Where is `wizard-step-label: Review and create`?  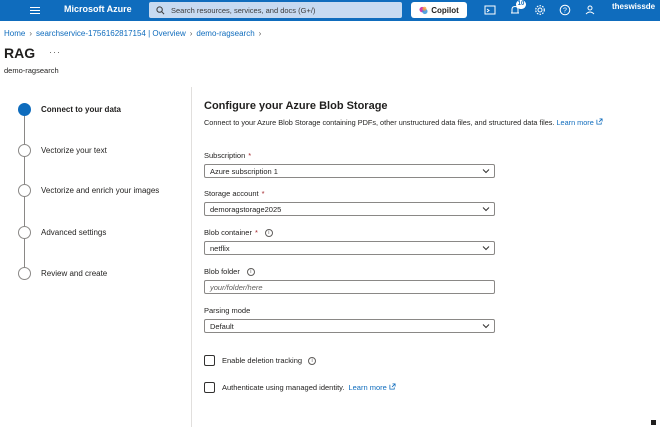 wizard-step-label: Review and create is located at coordinates (74, 273).